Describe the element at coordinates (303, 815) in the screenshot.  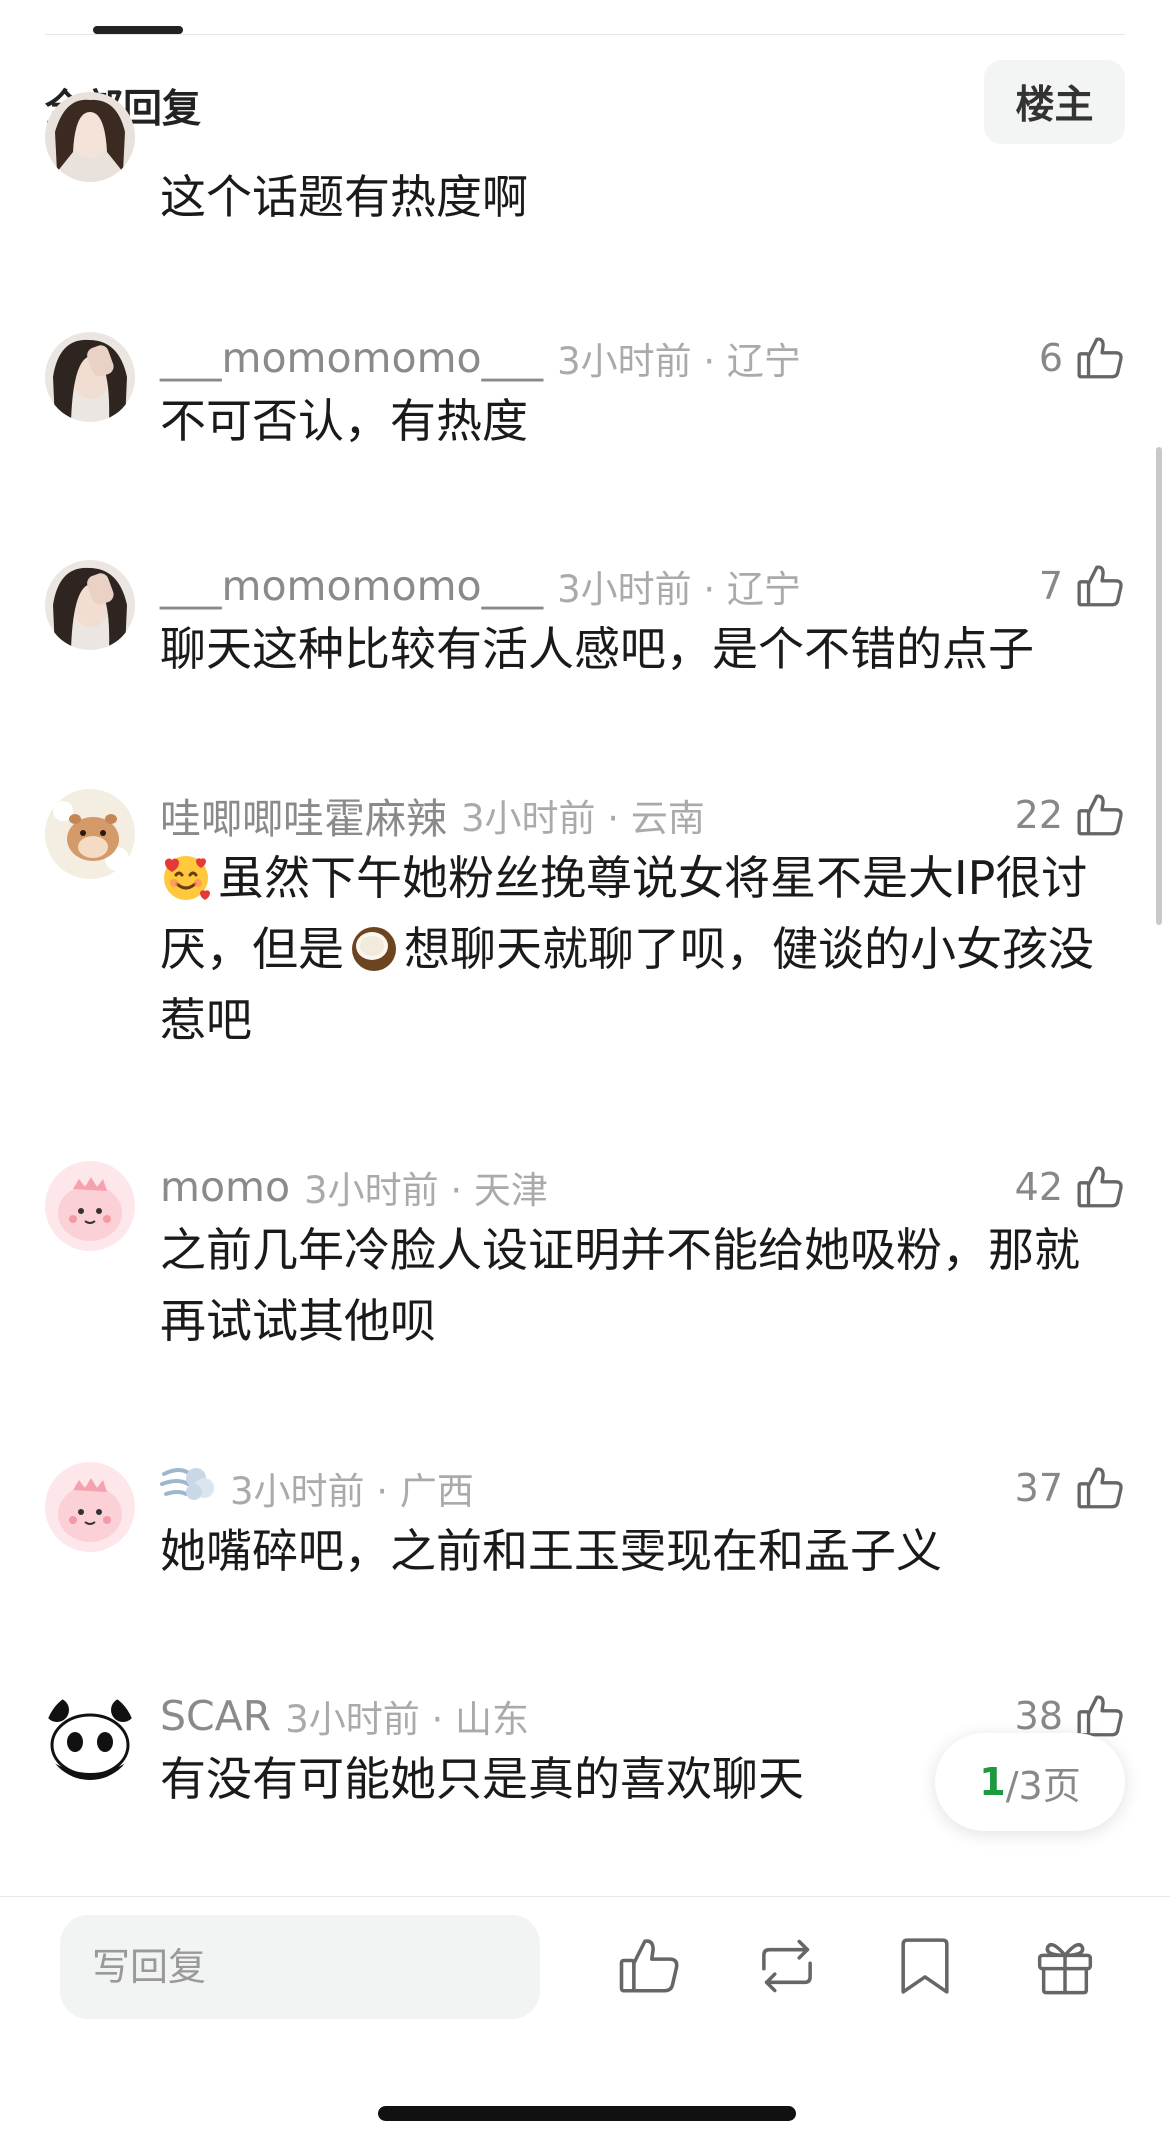
I see `username: 哇唧唧哇霍麻辣` at that location.